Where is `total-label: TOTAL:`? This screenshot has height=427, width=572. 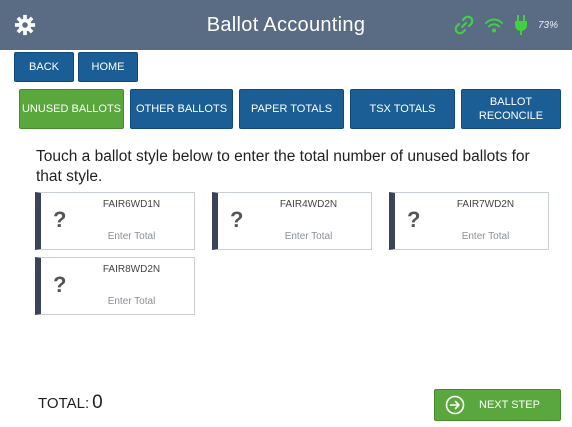
total-label: TOTAL: is located at coordinates (64, 403).